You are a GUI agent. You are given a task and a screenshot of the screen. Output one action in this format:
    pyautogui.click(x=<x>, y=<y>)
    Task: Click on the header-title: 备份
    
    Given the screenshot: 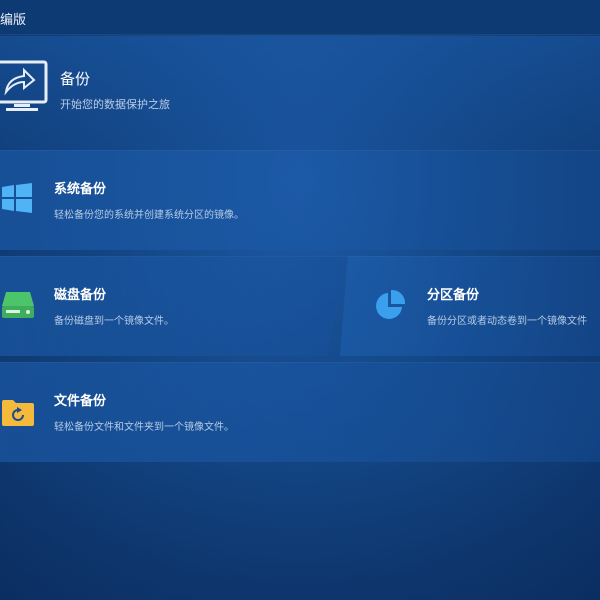 What is the action you would take?
    pyautogui.click(x=75, y=79)
    